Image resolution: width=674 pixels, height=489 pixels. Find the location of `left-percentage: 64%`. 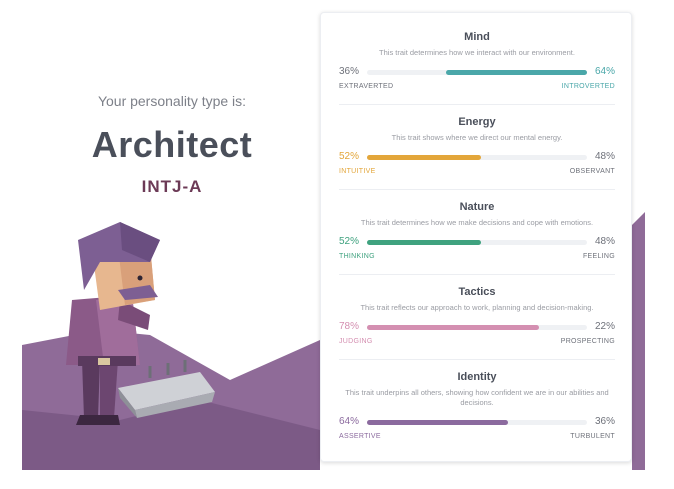

left-percentage: 64% is located at coordinates (349, 422).